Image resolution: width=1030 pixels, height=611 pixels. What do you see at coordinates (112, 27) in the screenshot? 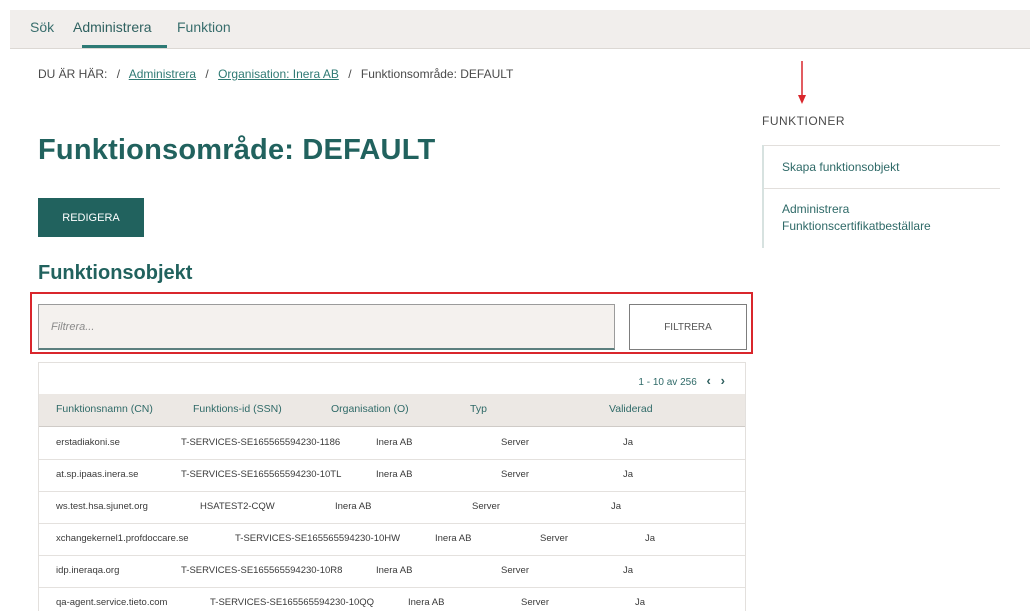
I see `tab-administrera: Administrera` at bounding box center [112, 27].